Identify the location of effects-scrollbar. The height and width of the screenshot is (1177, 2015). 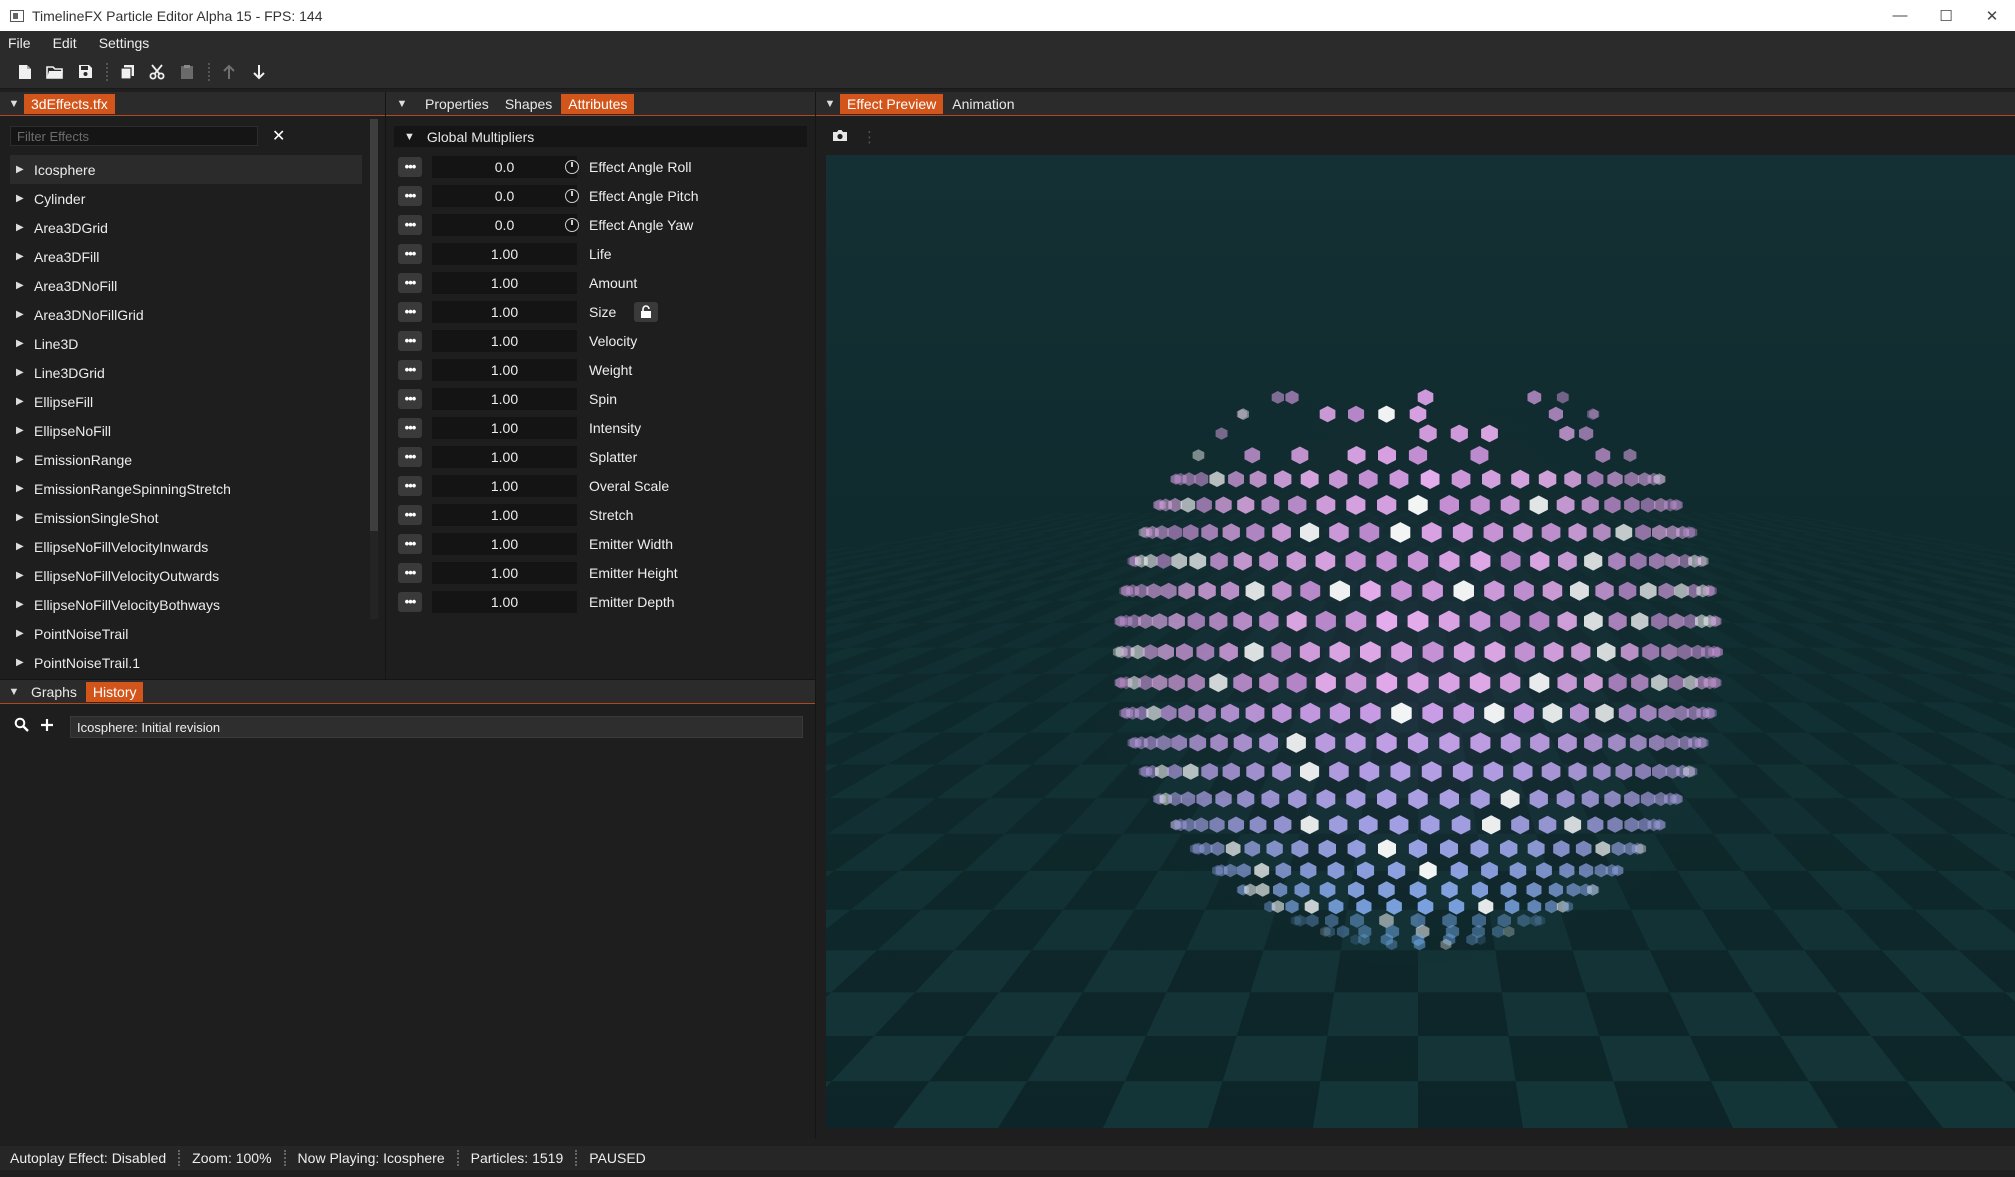
(374, 369).